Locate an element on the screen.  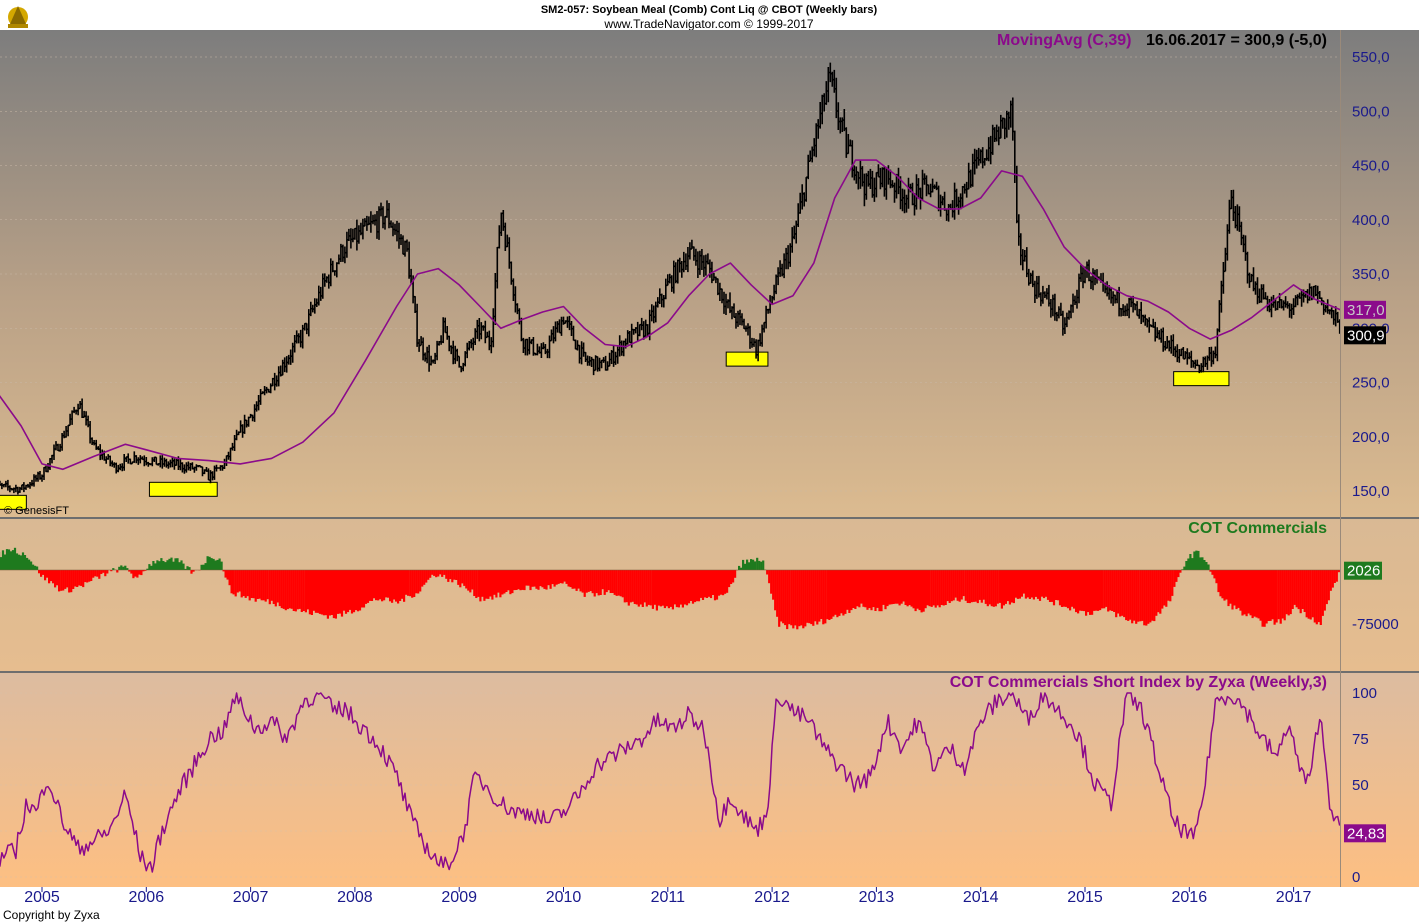
index-tick-label: 75 is located at coordinates (1360, 739).